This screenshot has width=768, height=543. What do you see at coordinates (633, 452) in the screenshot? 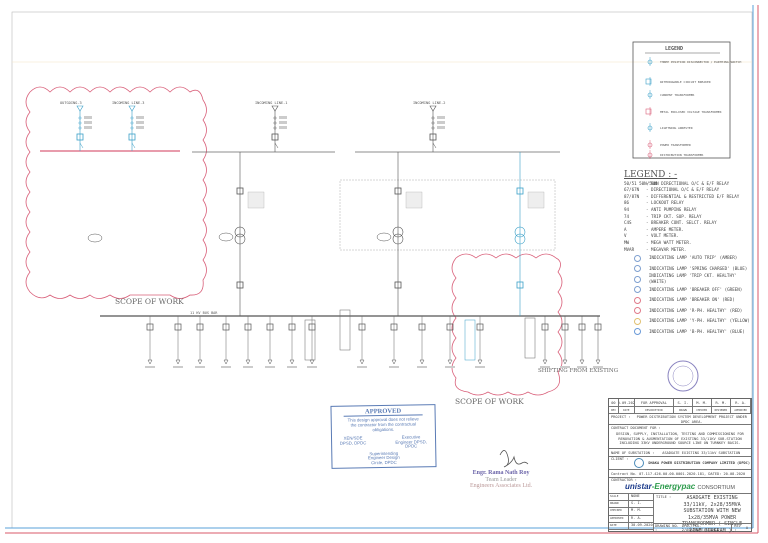
I see `substation-label: NAME OF SUBSTATION :` at bounding box center [633, 452].